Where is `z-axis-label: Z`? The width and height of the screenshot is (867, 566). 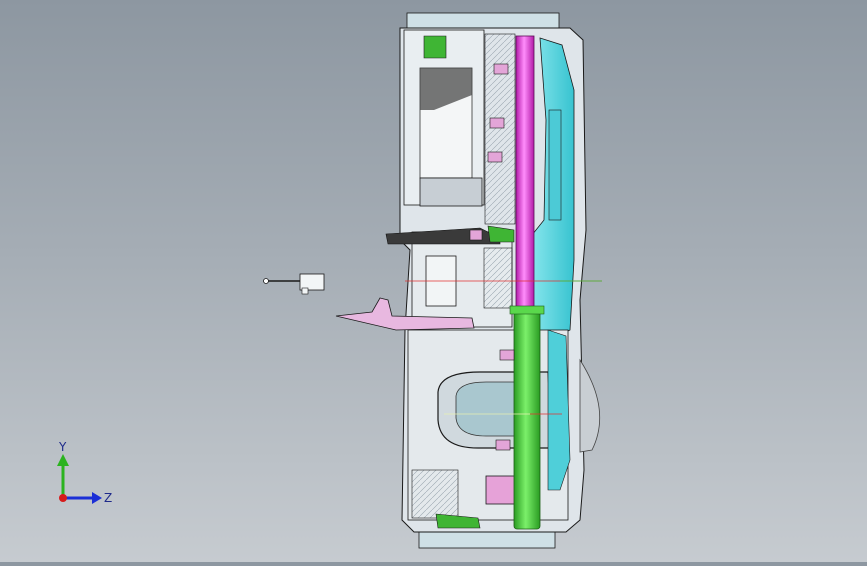 z-axis-label: Z is located at coordinates (108, 498).